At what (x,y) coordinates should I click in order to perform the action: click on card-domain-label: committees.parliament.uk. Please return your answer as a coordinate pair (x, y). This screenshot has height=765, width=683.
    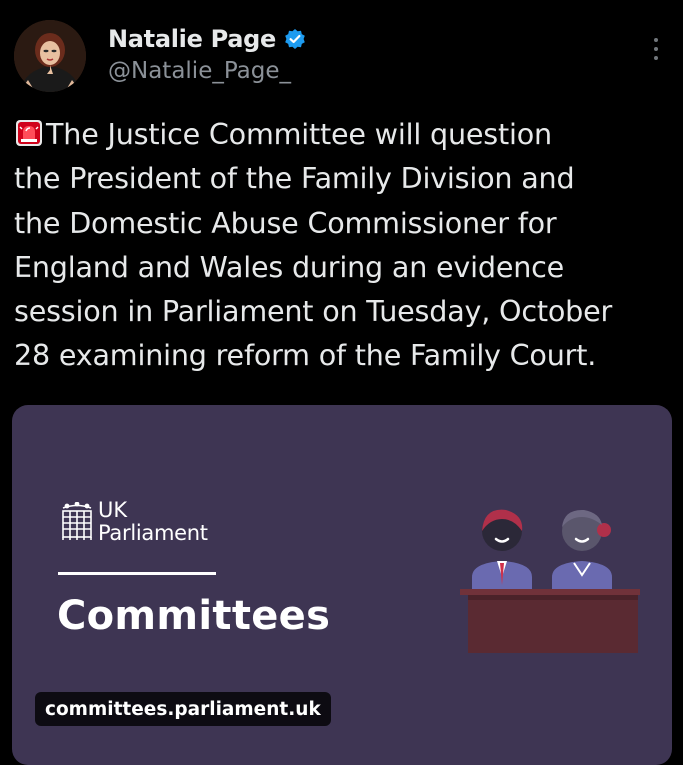
    Looking at the image, I should click on (183, 709).